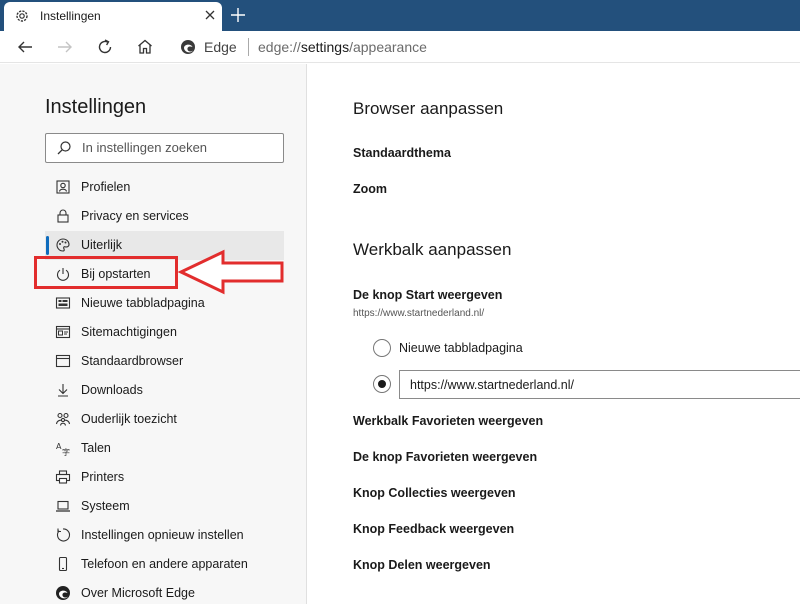 The height and width of the screenshot is (604, 800). Describe the element at coordinates (66, 451) in the screenshot. I see `svg-text: 字` at that location.